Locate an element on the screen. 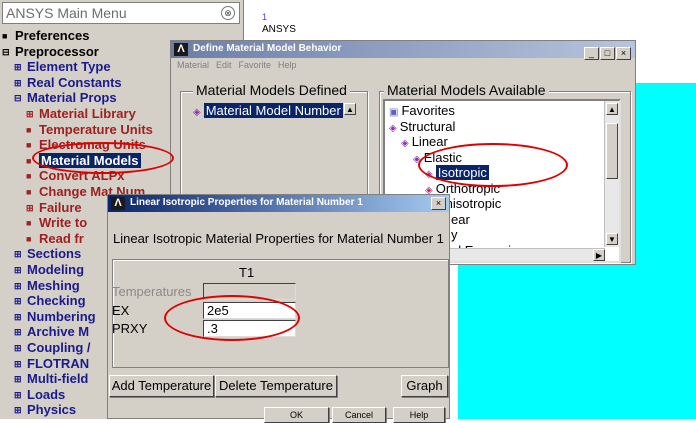 The image size is (696, 423). tree-scrollbar: ▲ ▼ is located at coordinates (611, 174).